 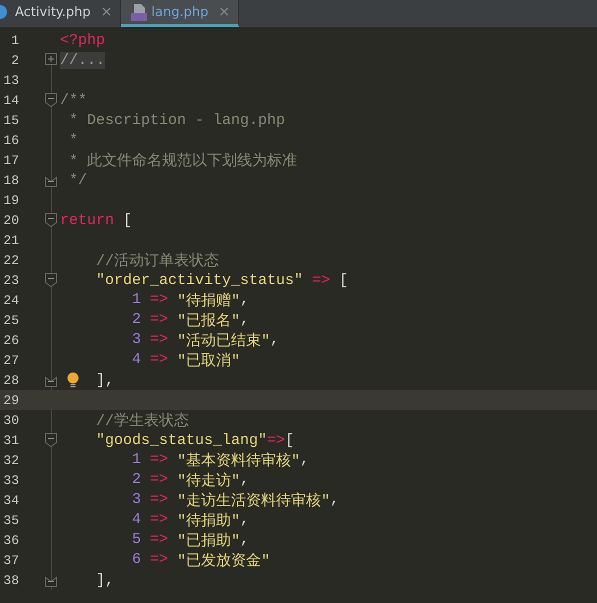 What do you see at coordinates (253, 500) in the screenshot?
I see `code-string: "走访生活资料待审核"` at bounding box center [253, 500].